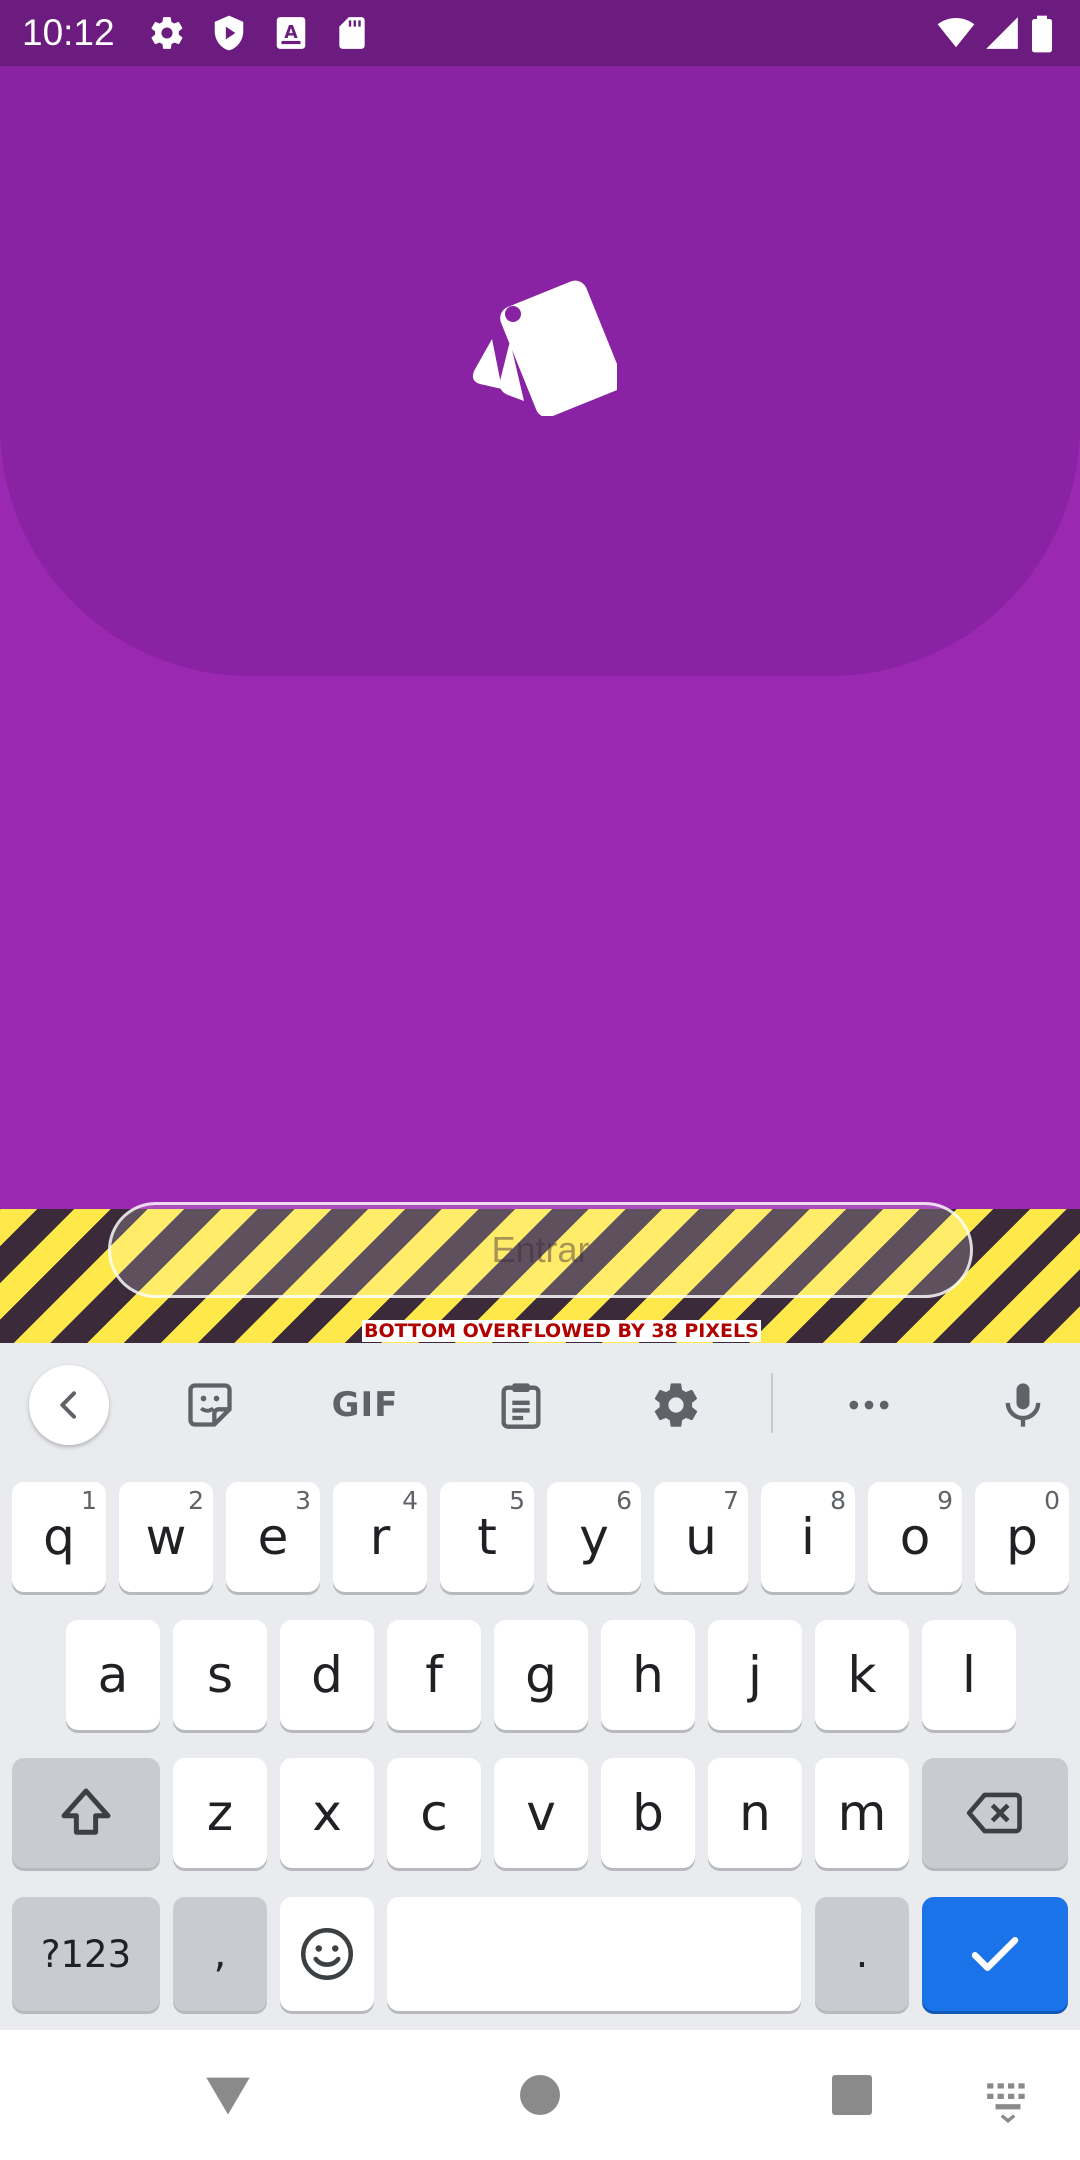  What do you see at coordinates (542, 344) in the screenshot?
I see `cards-stack-icon` at bounding box center [542, 344].